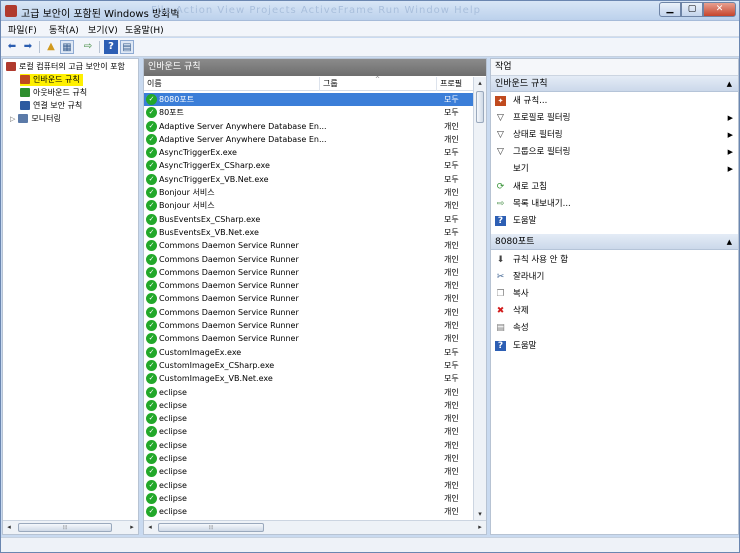  Describe the element at coordinates (309, 352) in the screenshot. I see `table-row: ✓ CustomImageEx.exe 모두` at that location.